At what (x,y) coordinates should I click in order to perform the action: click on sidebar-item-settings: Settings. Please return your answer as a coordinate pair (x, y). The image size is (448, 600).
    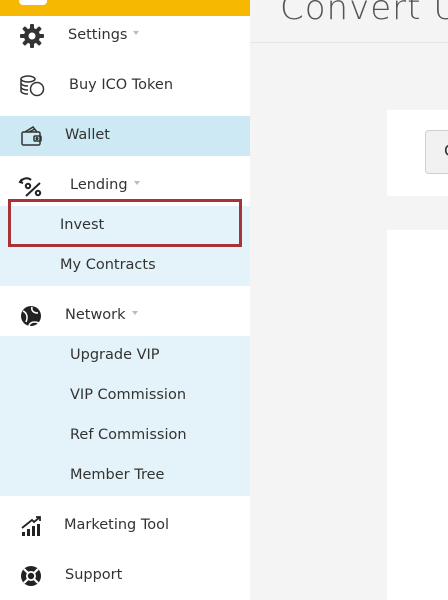
    Looking at the image, I should click on (125, 36).